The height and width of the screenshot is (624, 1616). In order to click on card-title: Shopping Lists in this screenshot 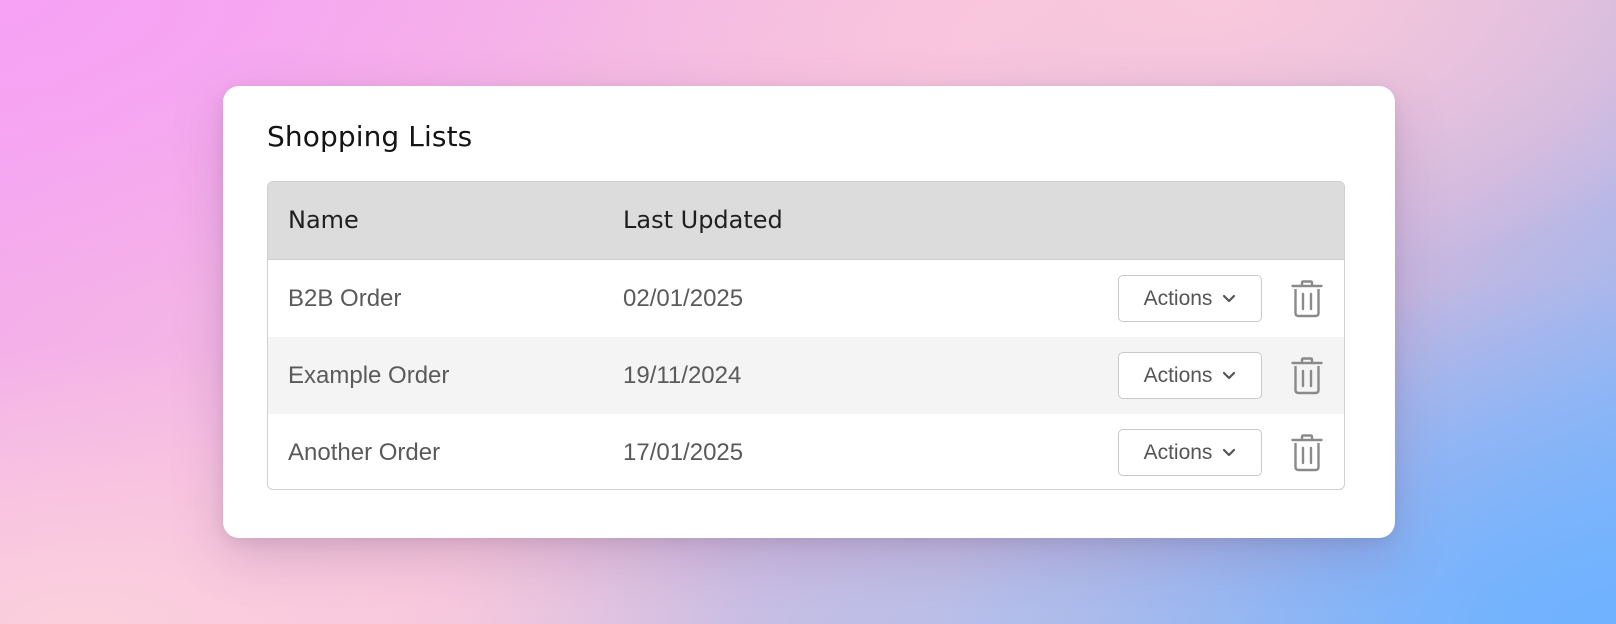, I will do `click(370, 136)`.